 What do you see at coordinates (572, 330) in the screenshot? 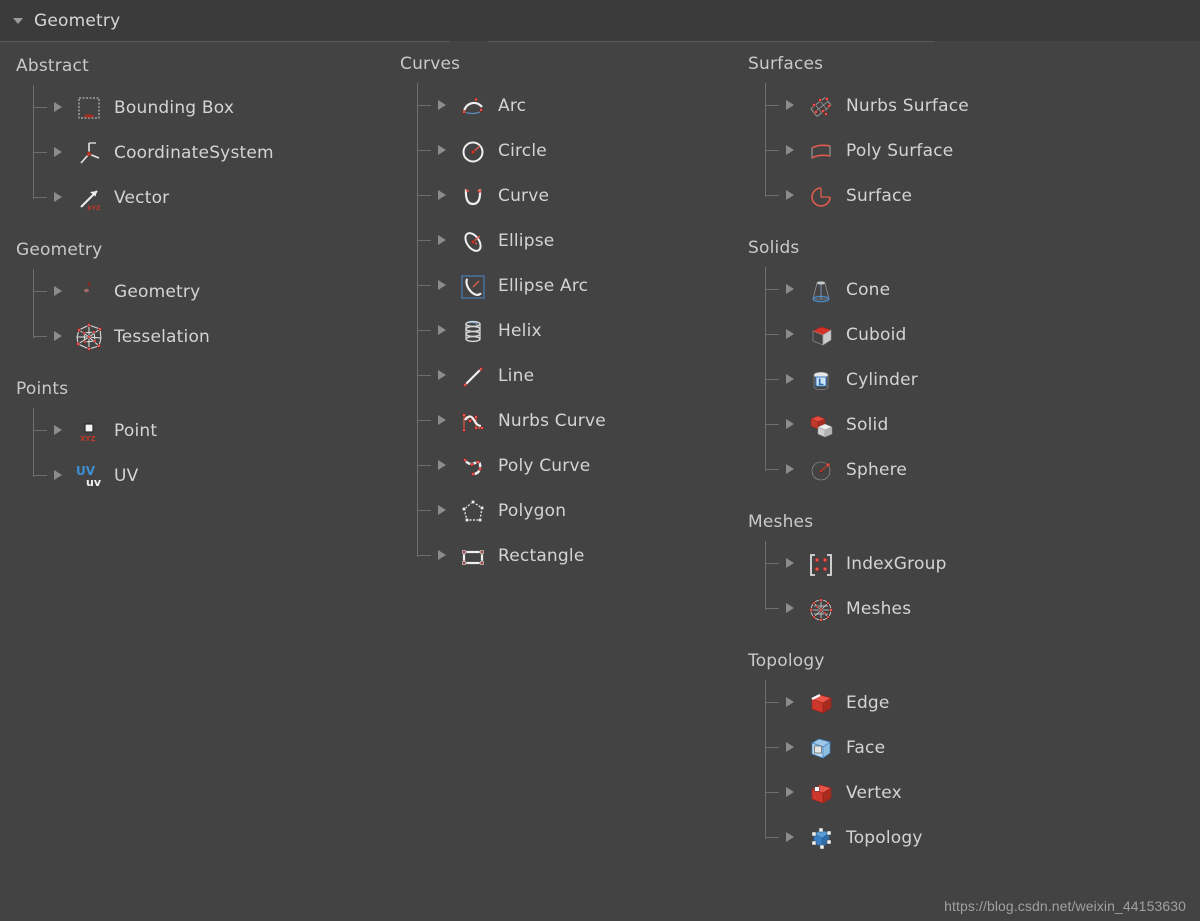
I see `tree-item-helix: Helix` at bounding box center [572, 330].